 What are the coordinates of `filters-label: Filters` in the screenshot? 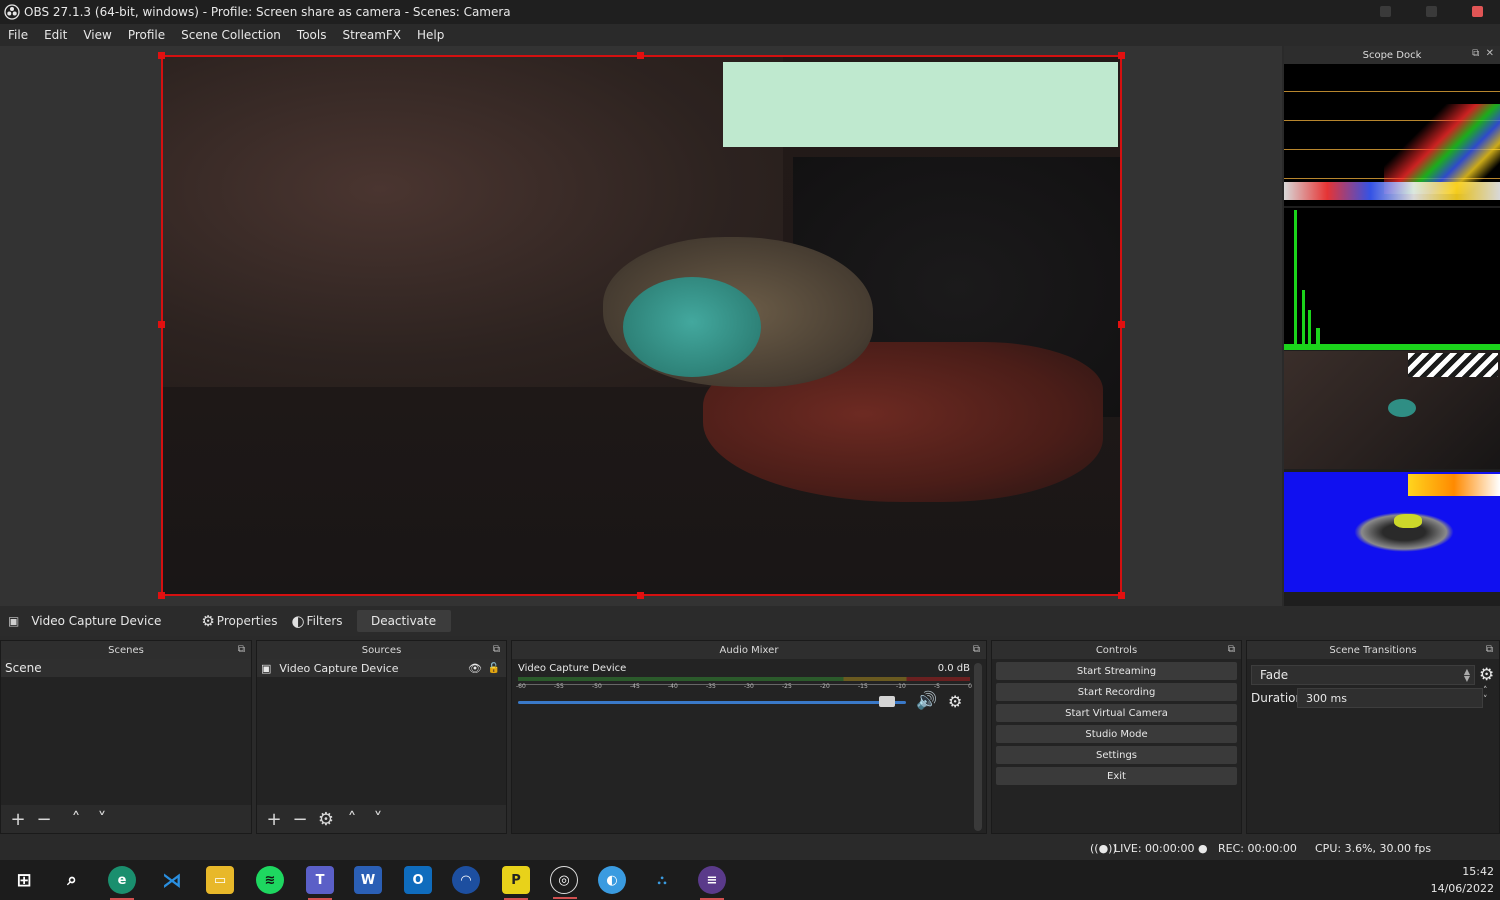 It's located at (324, 621).